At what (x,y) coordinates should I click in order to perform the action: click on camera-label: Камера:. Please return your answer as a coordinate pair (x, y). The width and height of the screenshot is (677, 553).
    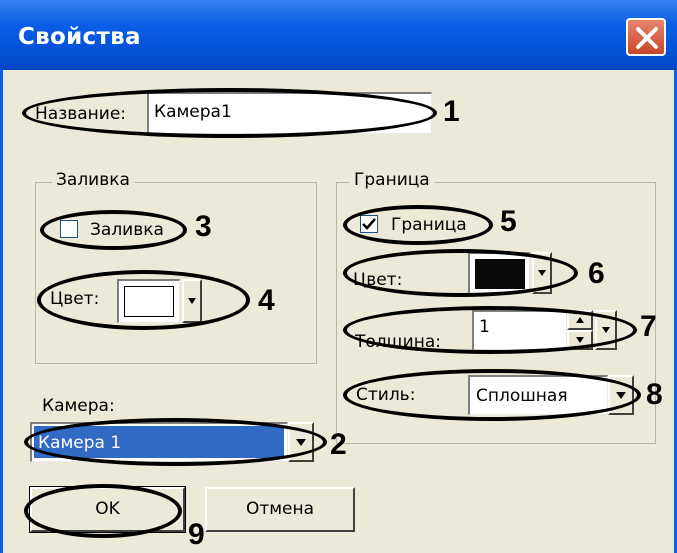
    Looking at the image, I should click on (78, 406).